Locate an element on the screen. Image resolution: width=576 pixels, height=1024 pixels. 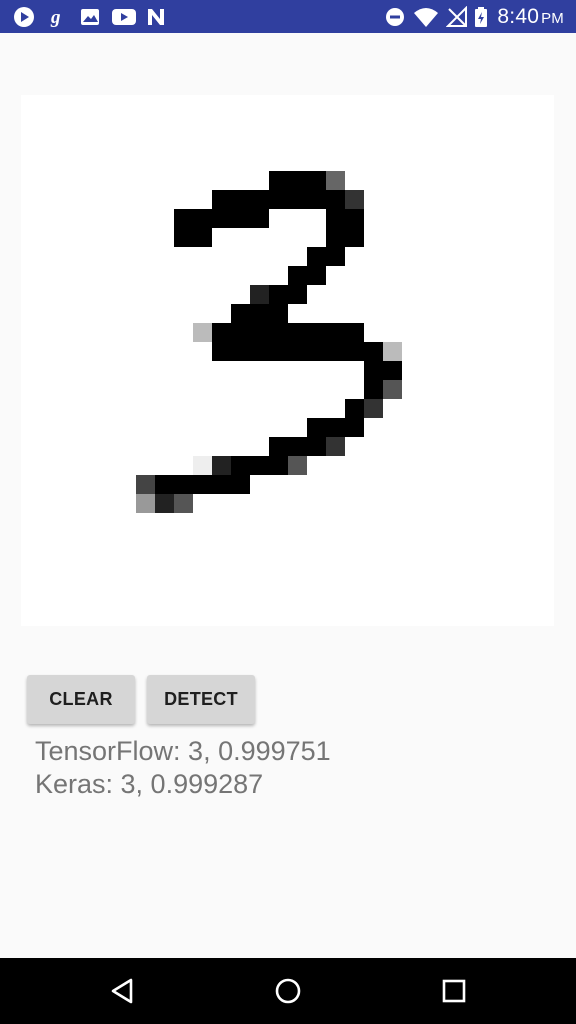
status-clock: 8:40 PM is located at coordinates (530, 17).